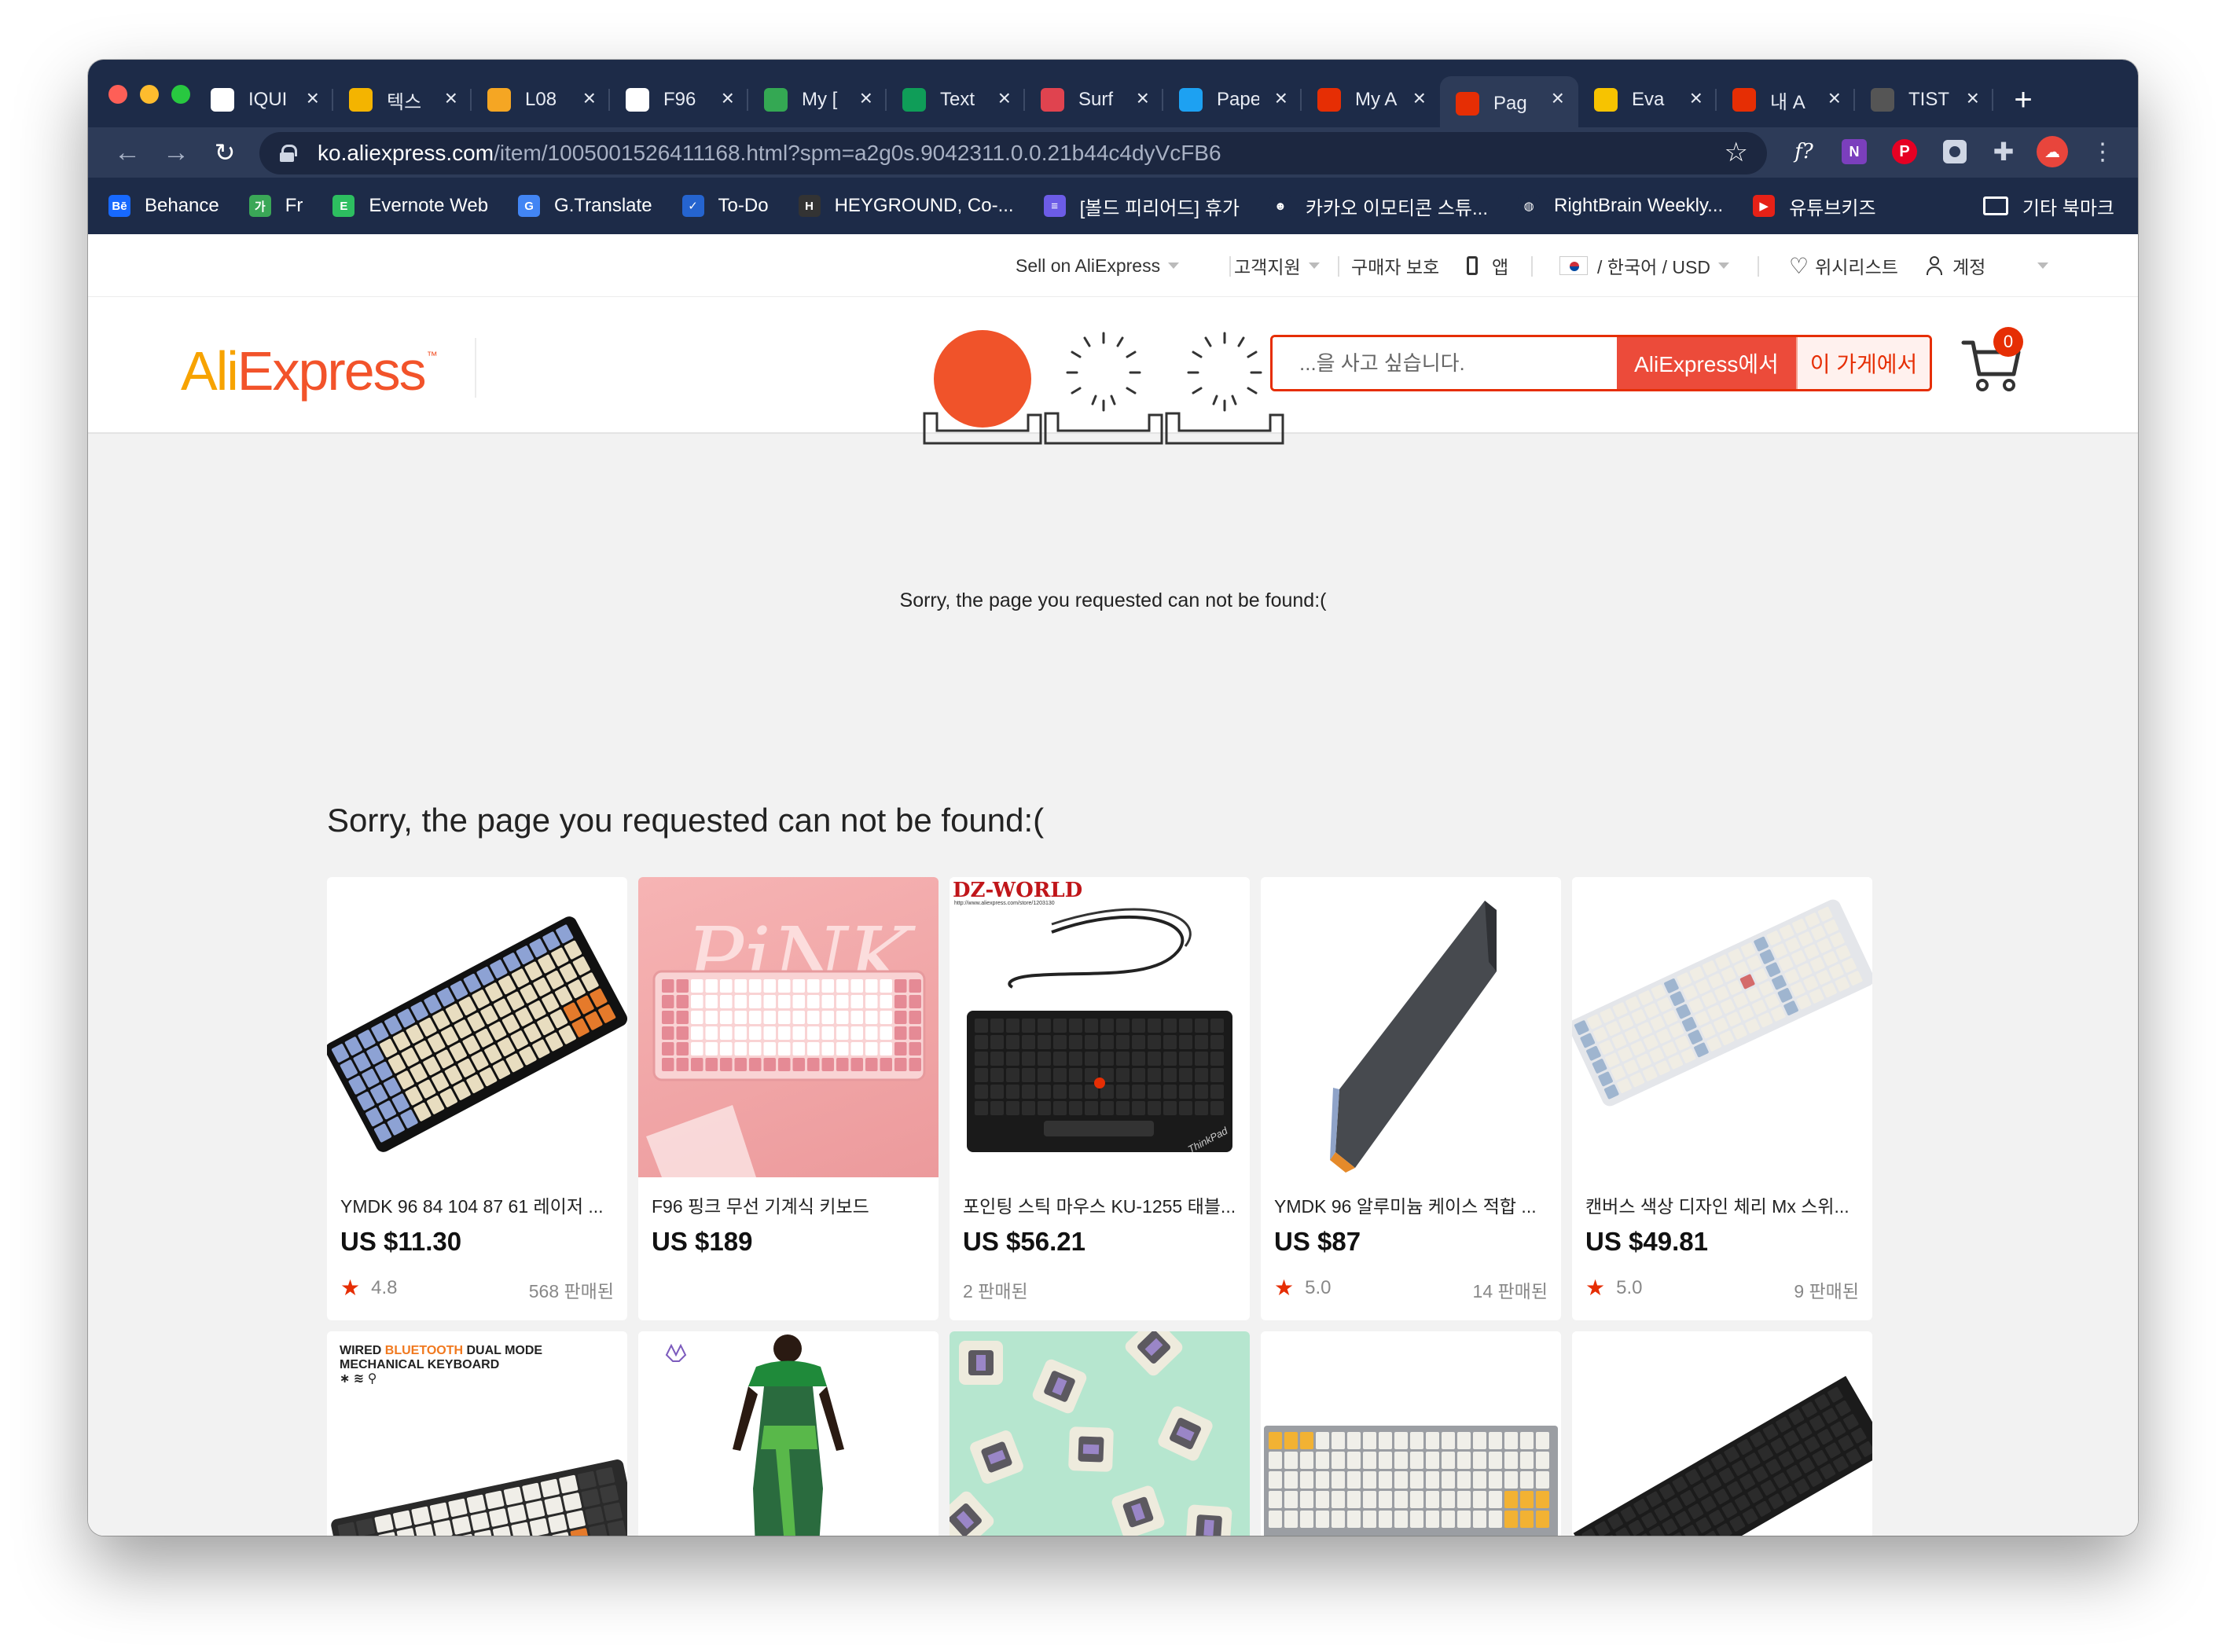 This screenshot has height=1652, width=2226. What do you see at coordinates (956, 100) in the screenshot?
I see `browser-tab: Text ×` at bounding box center [956, 100].